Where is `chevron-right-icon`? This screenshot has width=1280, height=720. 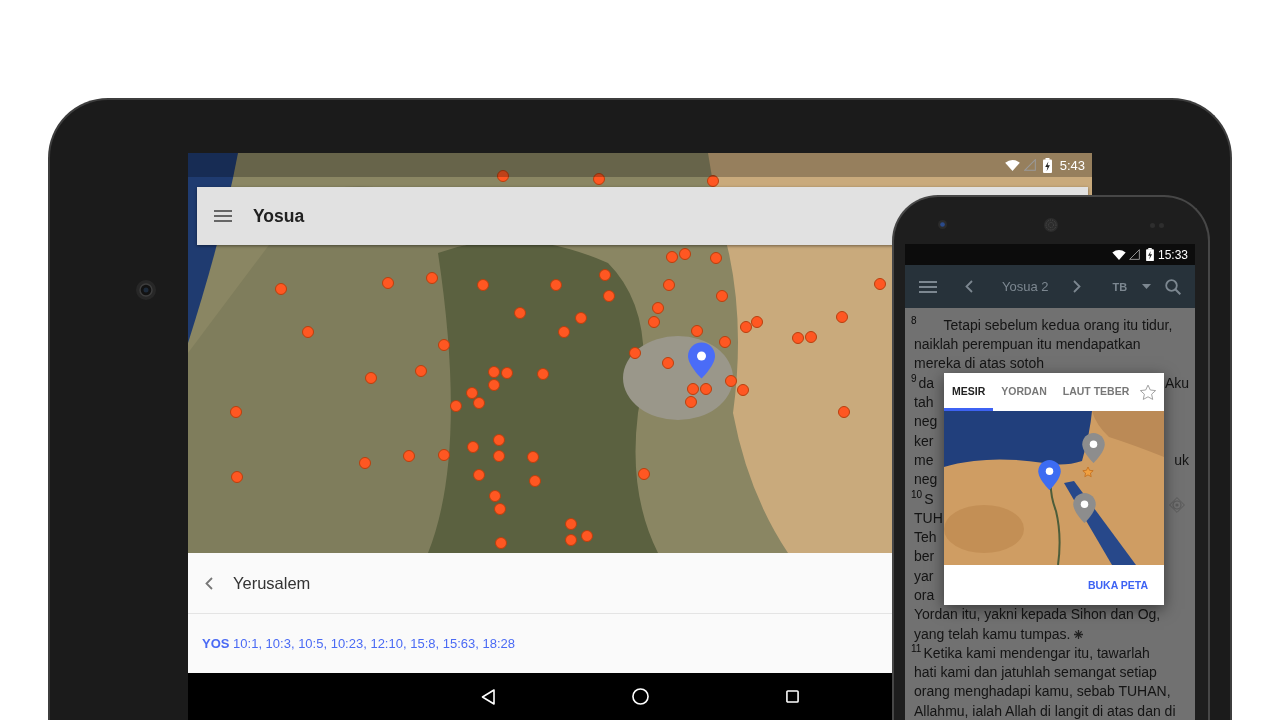 chevron-right-icon is located at coordinates (1076, 286).